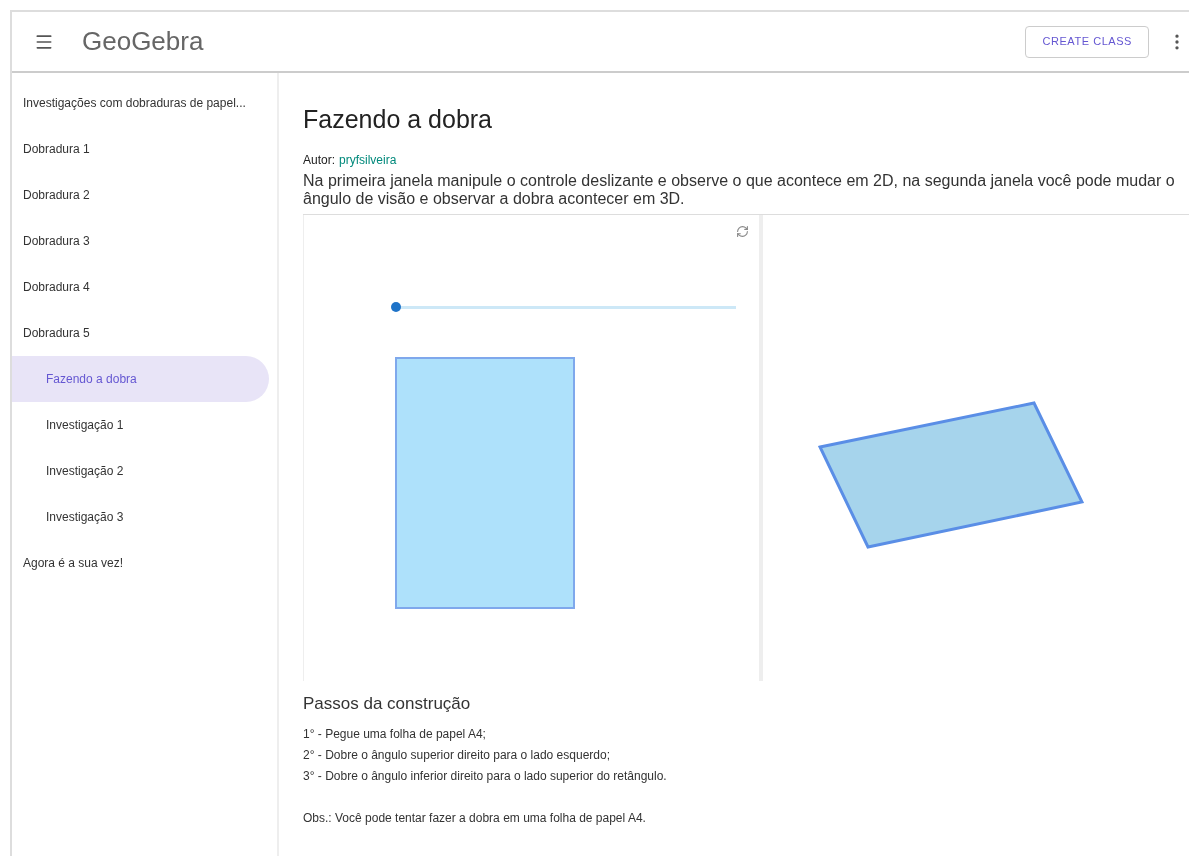 The height and width of the screenshot is (856, 1189). What do you see at coordinates (398, 119) in the screenshot?
I see `page-title: Fazendo a dobra` at bounding box center [398, 119].